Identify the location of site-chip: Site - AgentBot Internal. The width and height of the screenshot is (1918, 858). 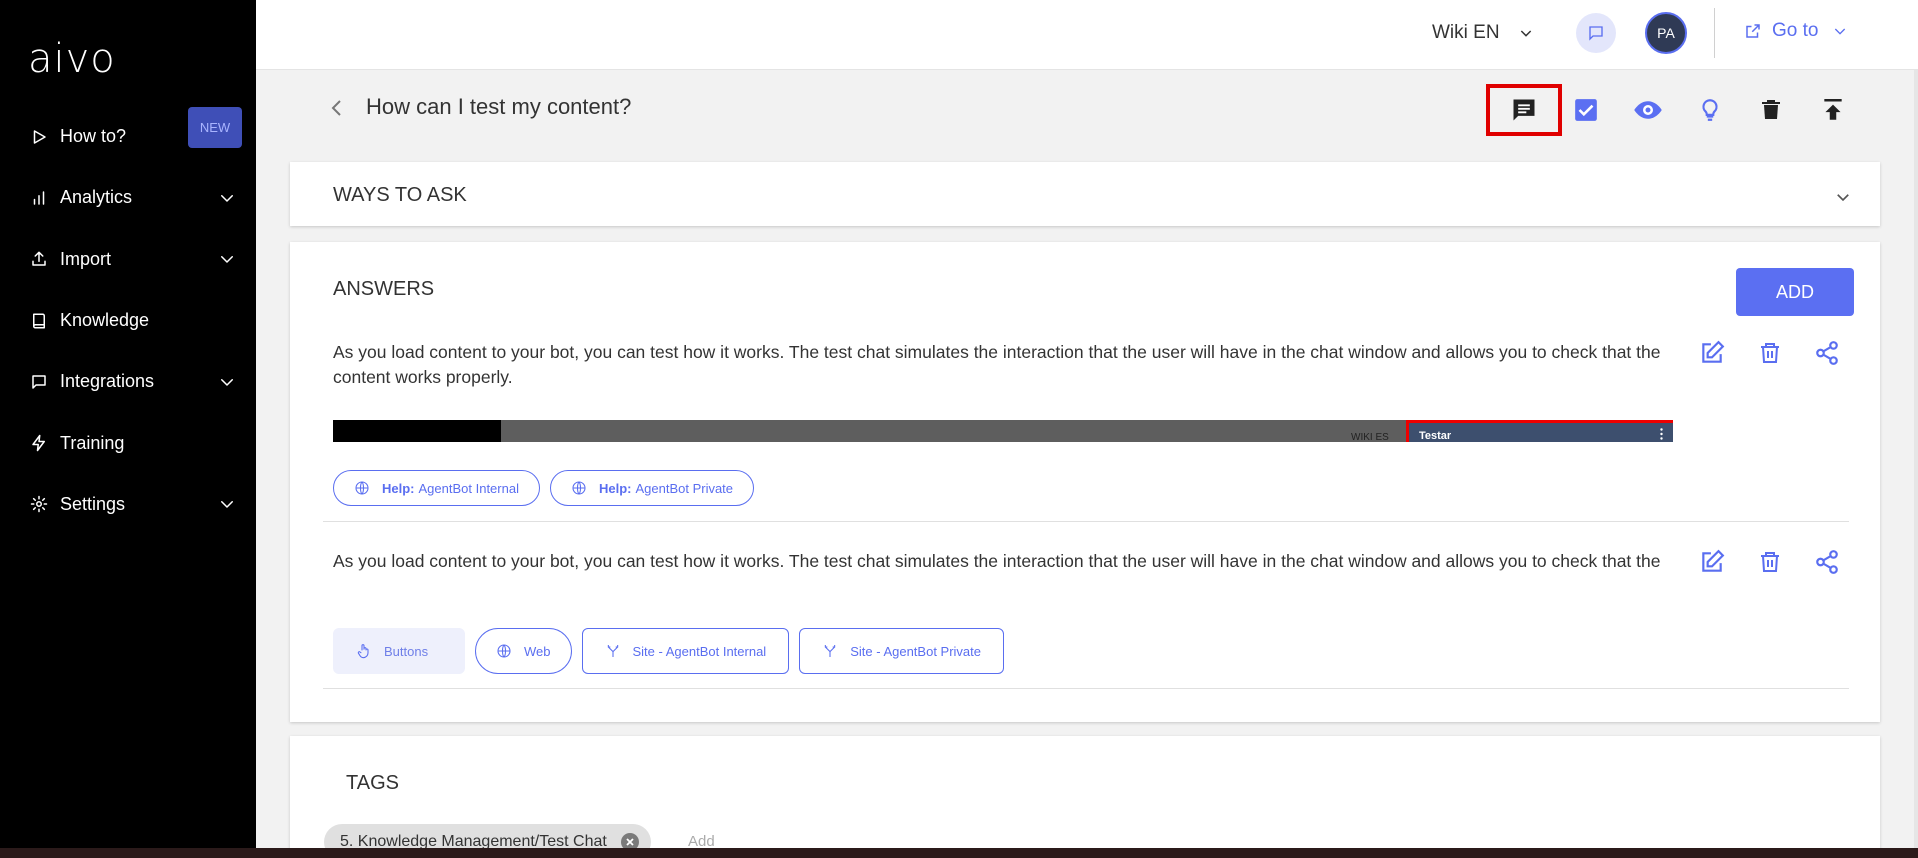
(685, 651).